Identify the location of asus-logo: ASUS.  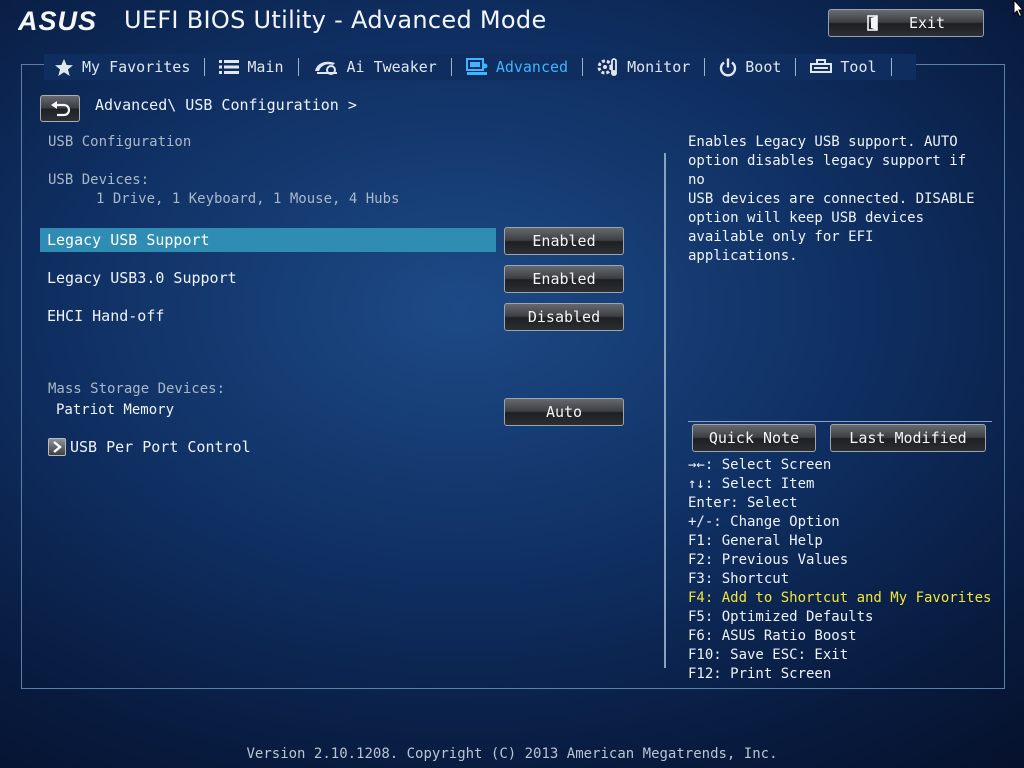
(57, 21).